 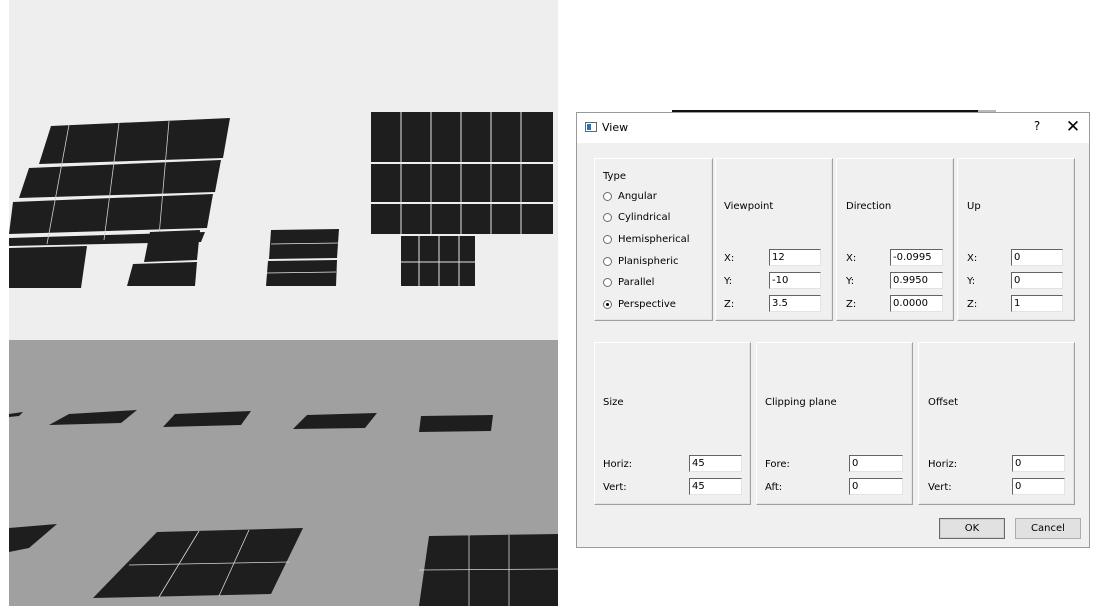 What do you see at coordinates (591, 127) in the screenshot?
I see `window-icon` at bounding box center [591, 127].